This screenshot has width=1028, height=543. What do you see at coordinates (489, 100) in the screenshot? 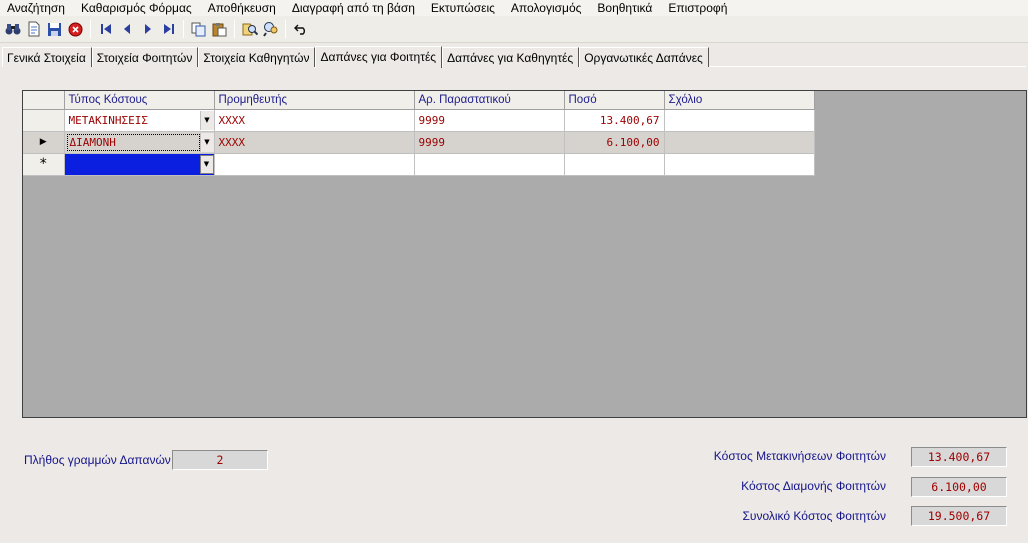
I see `column-header-document-number: Αρ. Παραστατικού` at bounding box center [489, 100].